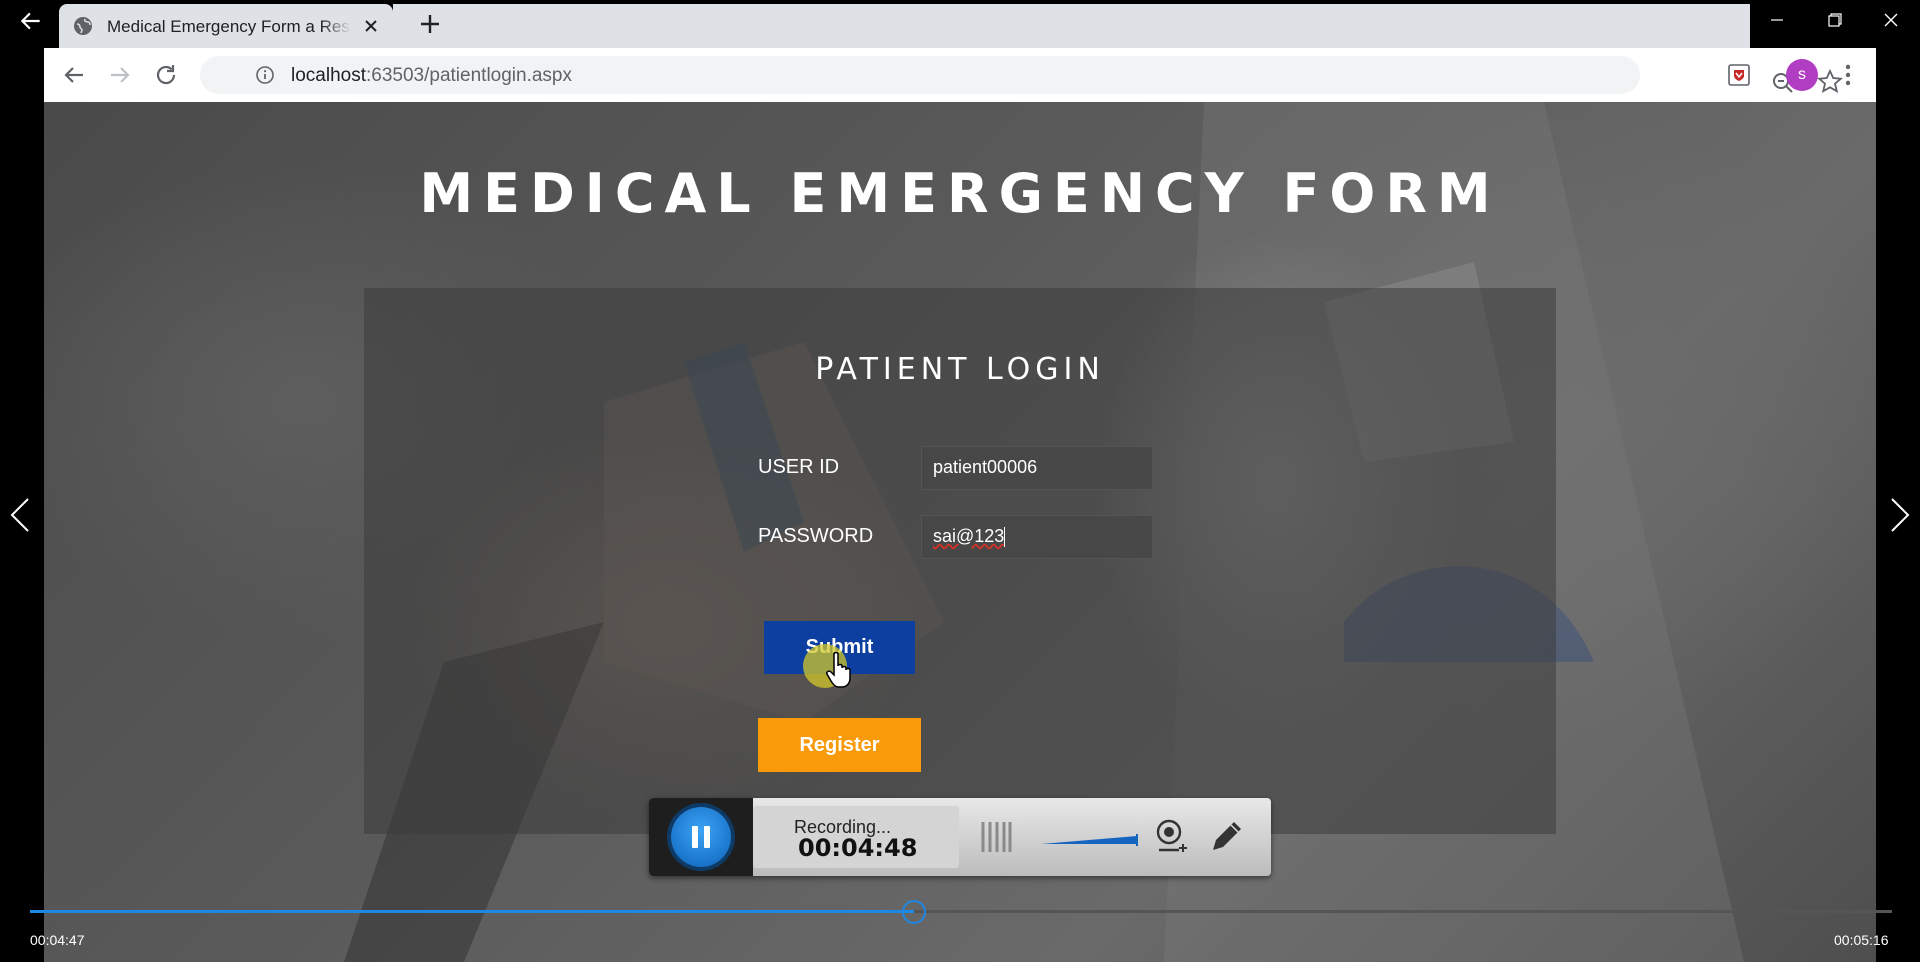  Describe the element at coordinates (1091, 840) in the screenshot. I see `volume-slider` at that location.